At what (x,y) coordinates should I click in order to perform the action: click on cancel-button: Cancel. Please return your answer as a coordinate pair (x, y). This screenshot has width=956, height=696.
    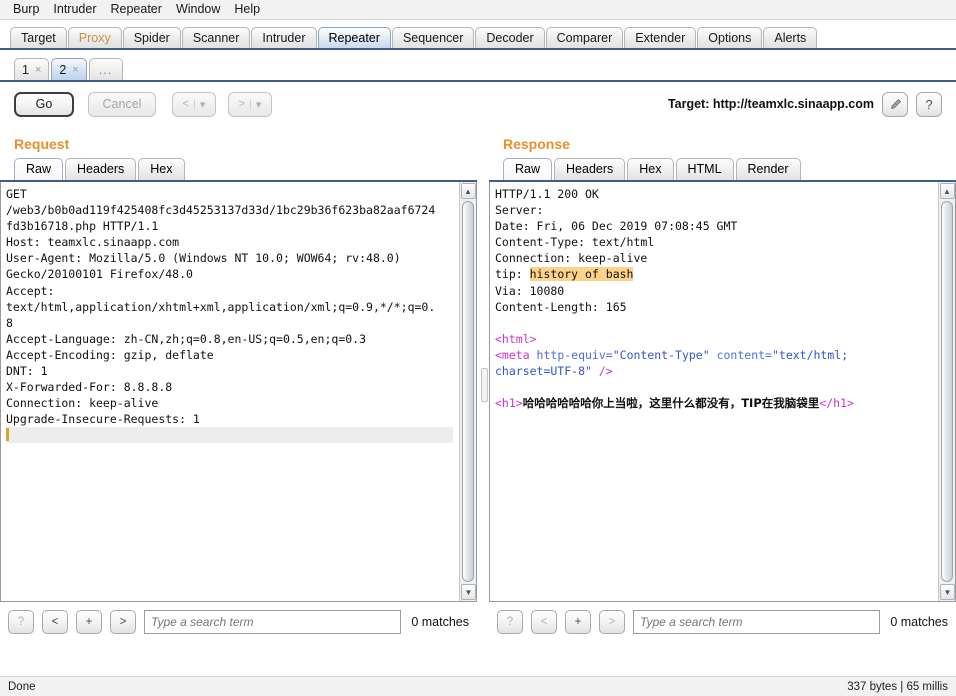
    Looking at the image, I should click on (122, 104).